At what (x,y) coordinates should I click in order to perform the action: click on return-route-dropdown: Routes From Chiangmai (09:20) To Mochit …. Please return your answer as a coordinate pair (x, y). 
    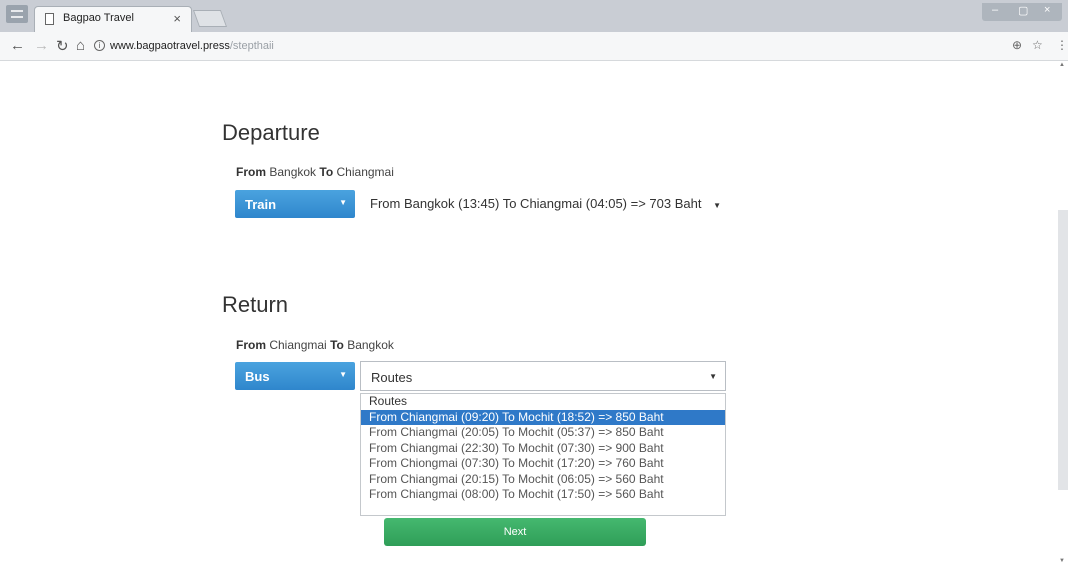
    Looking at the image, I should click on (543, 454).